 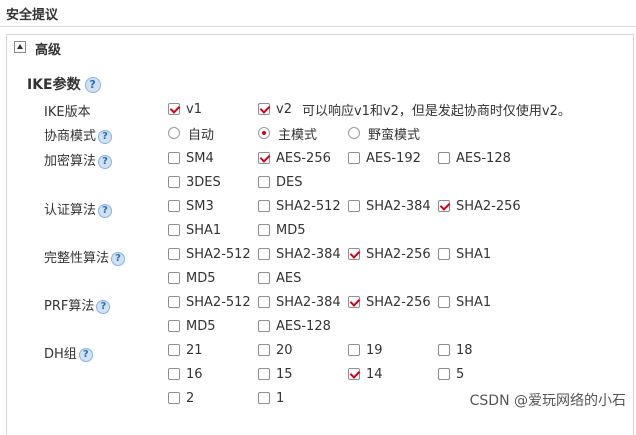 I want to click on prf-md5-checkbox, so click(x=174, y=326).